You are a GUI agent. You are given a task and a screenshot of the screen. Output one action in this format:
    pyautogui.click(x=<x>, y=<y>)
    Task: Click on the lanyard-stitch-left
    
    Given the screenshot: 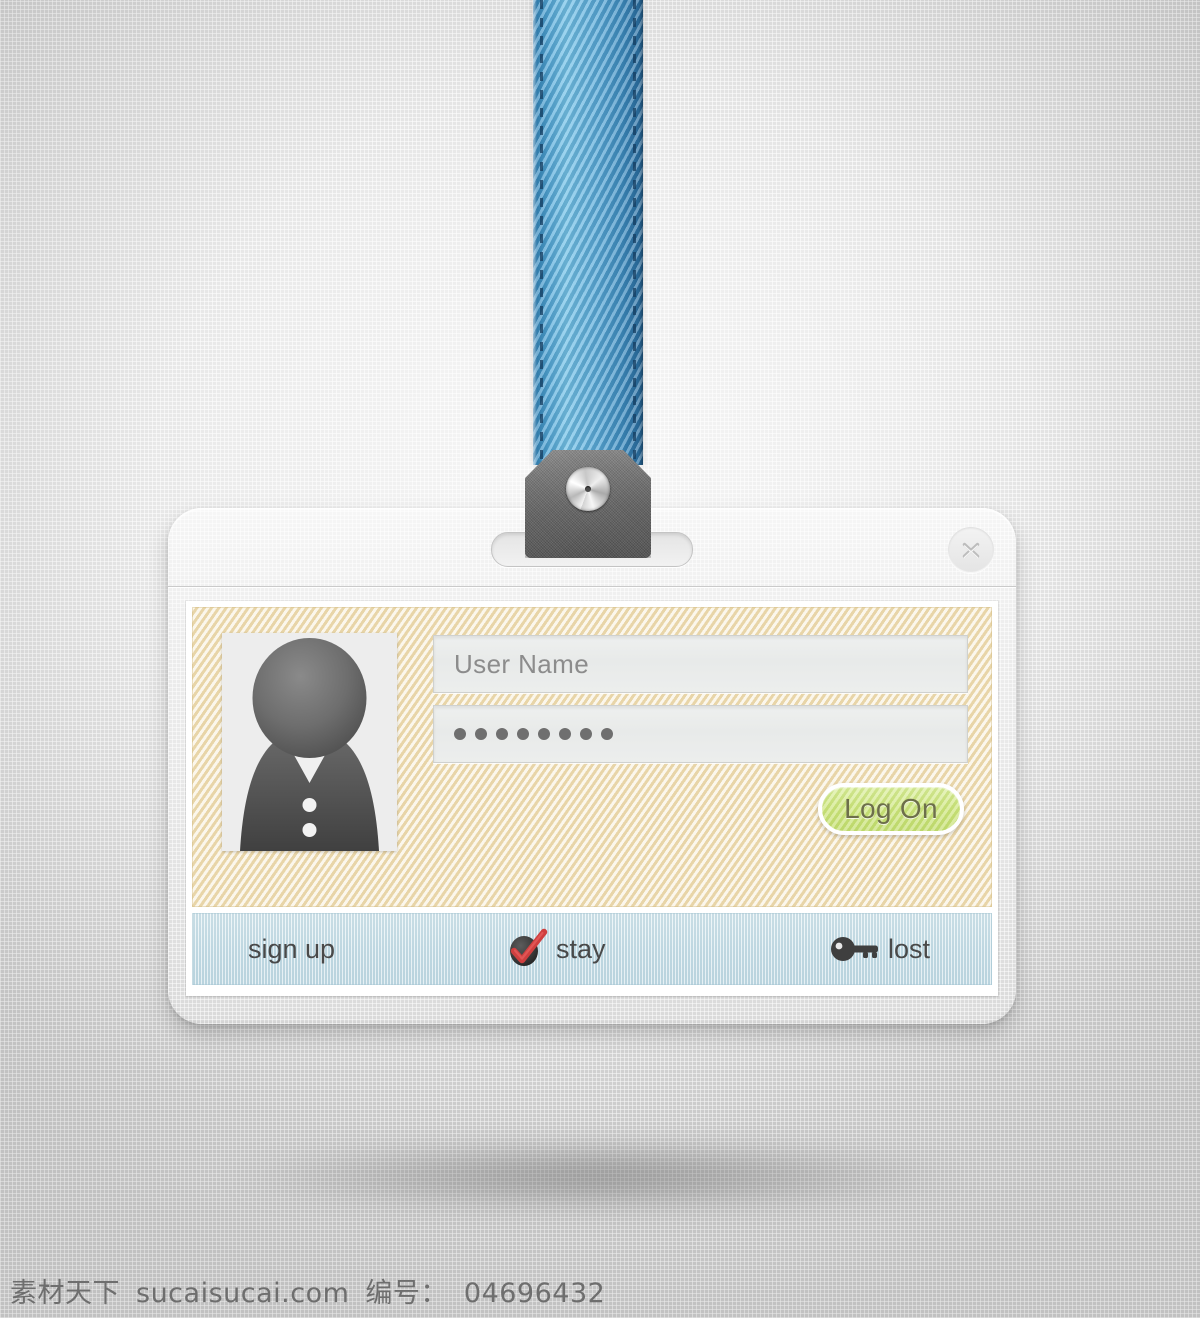 What is the action you would take?
    pyautogui.click(x=541, y=232)
    